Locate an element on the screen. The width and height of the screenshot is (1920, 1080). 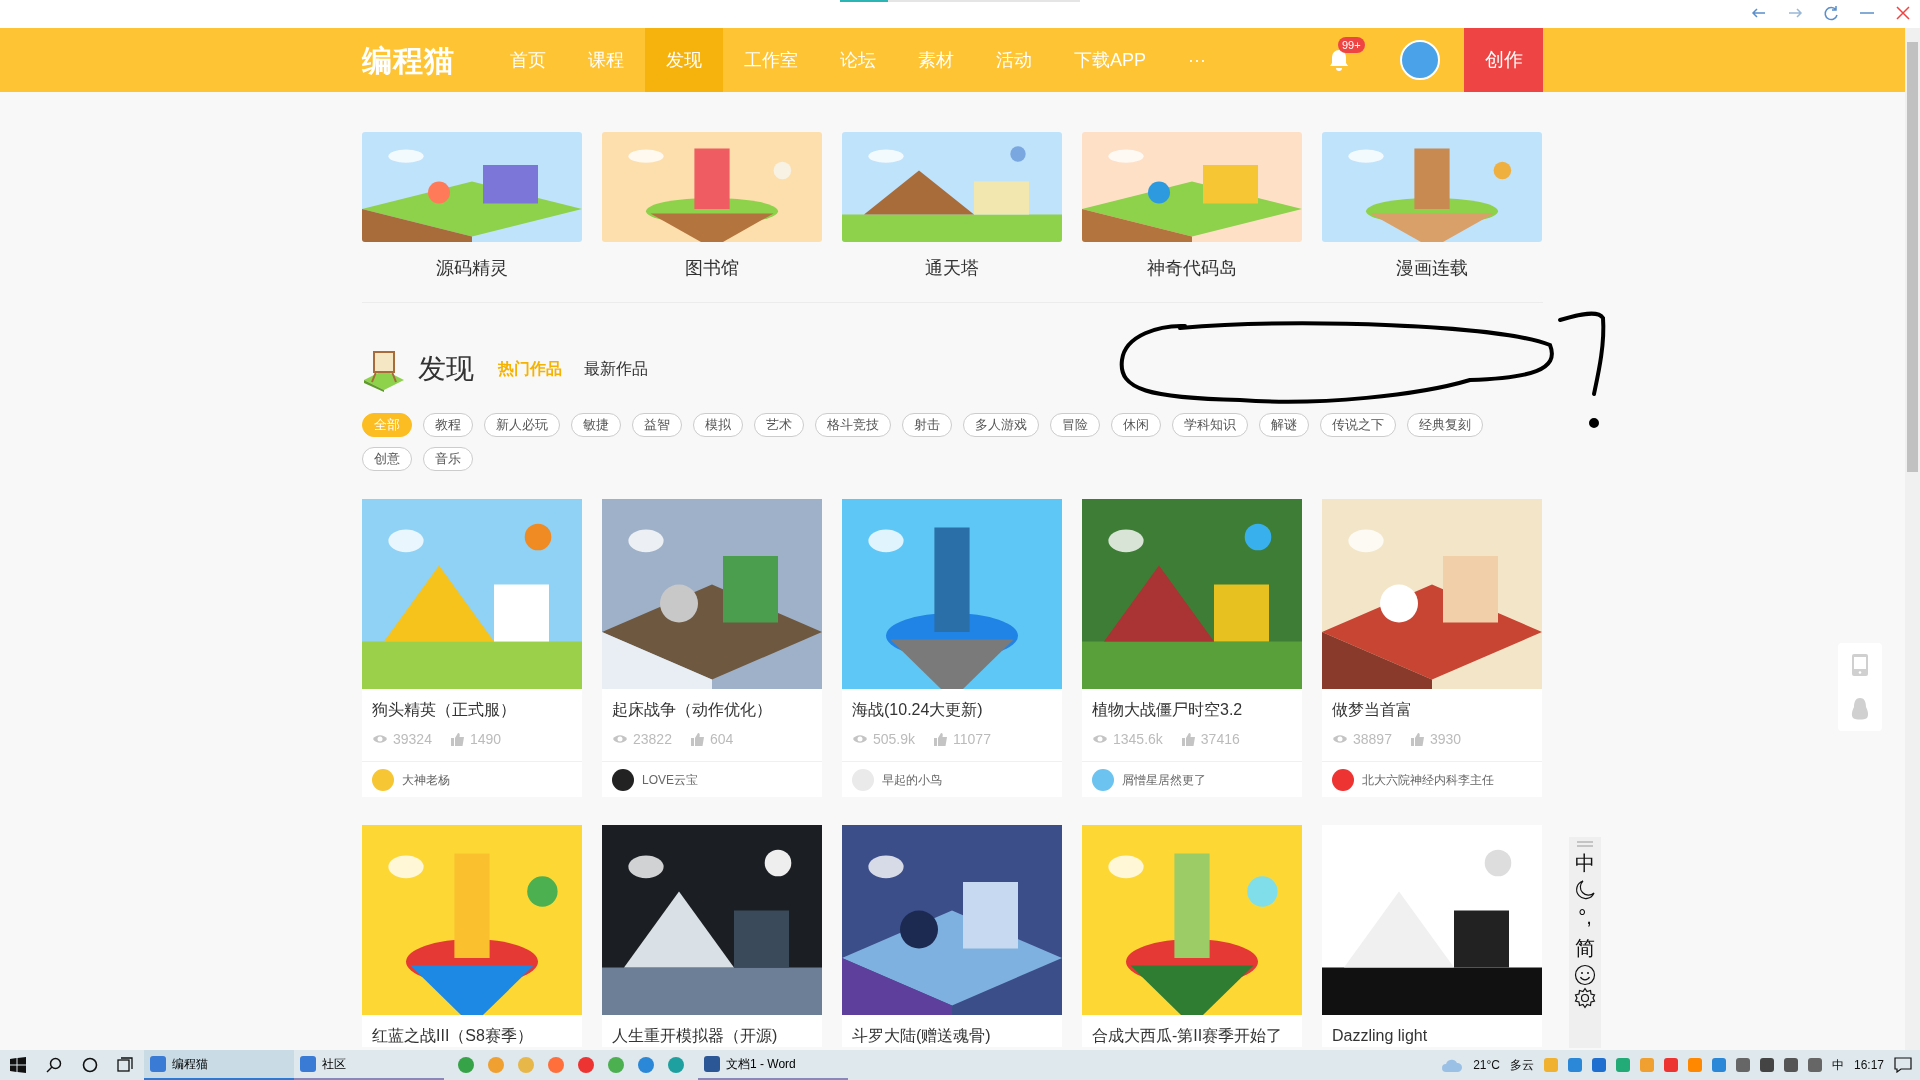
ime-button: 简 is located at coordinates (1585, 948).